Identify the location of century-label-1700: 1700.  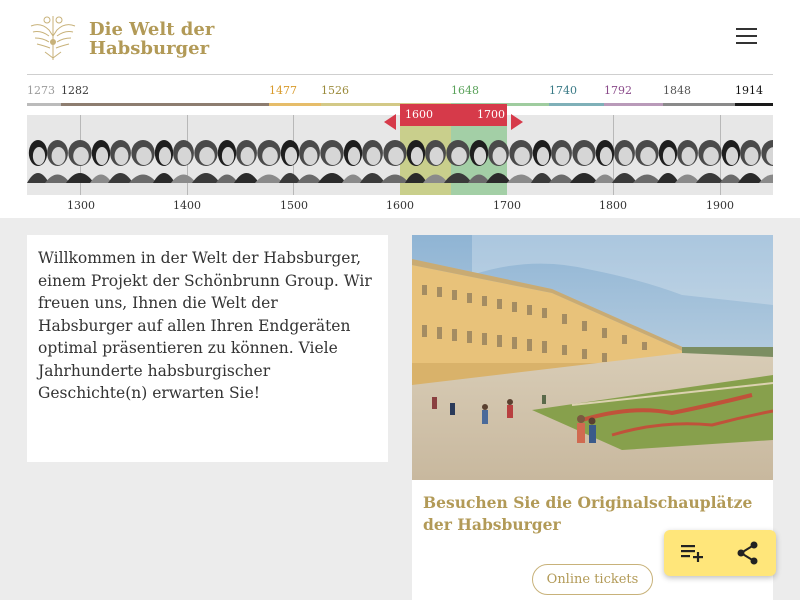
(507, 205).